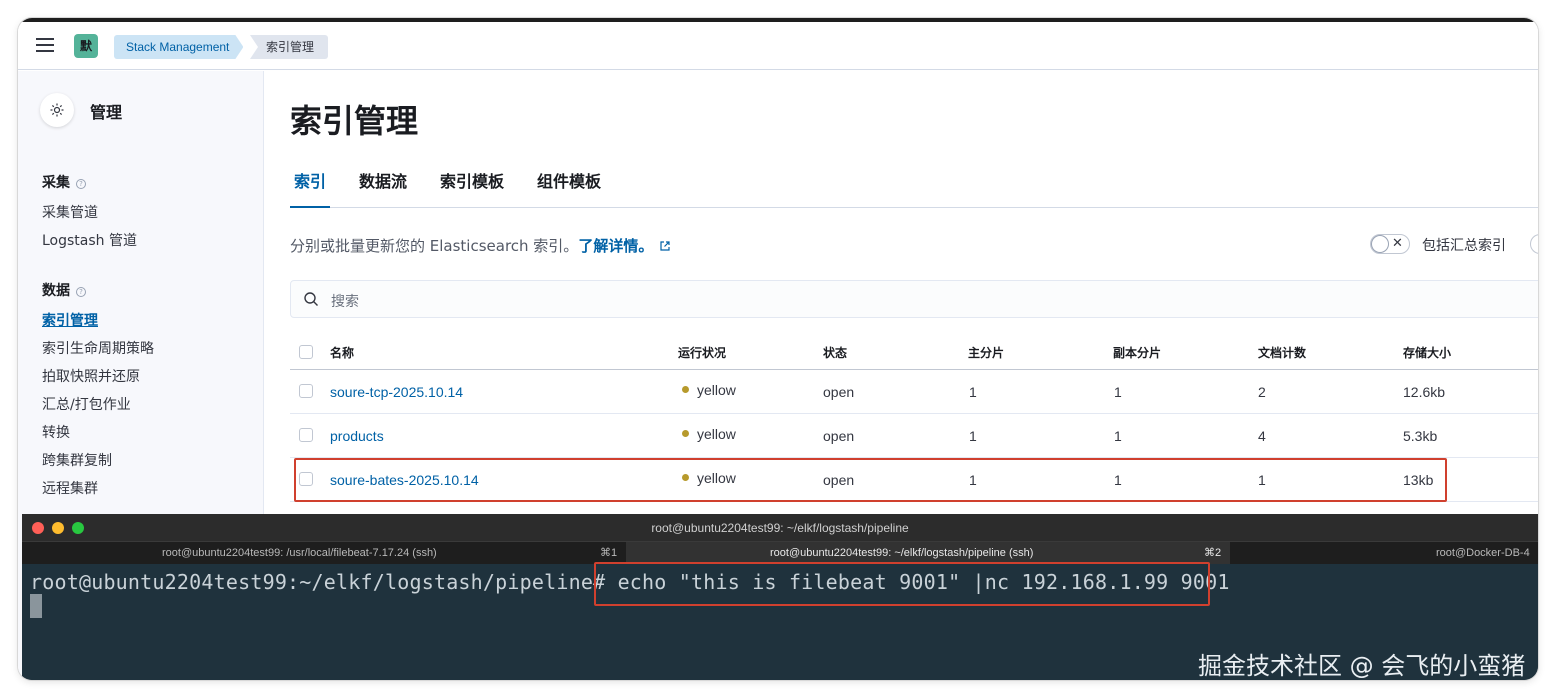 The image size is (1556, 698). I want to click on index-name-link: soure-tcp-2025.10.14, so click(396, 392).